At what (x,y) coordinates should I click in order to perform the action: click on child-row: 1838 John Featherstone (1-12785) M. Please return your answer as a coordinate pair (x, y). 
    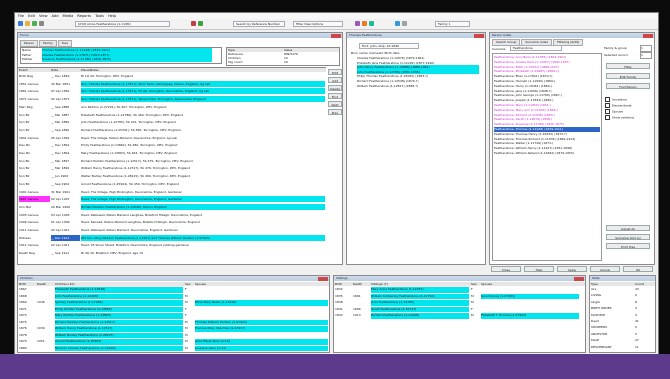
    Looking at the image, I should click on (459, 303).